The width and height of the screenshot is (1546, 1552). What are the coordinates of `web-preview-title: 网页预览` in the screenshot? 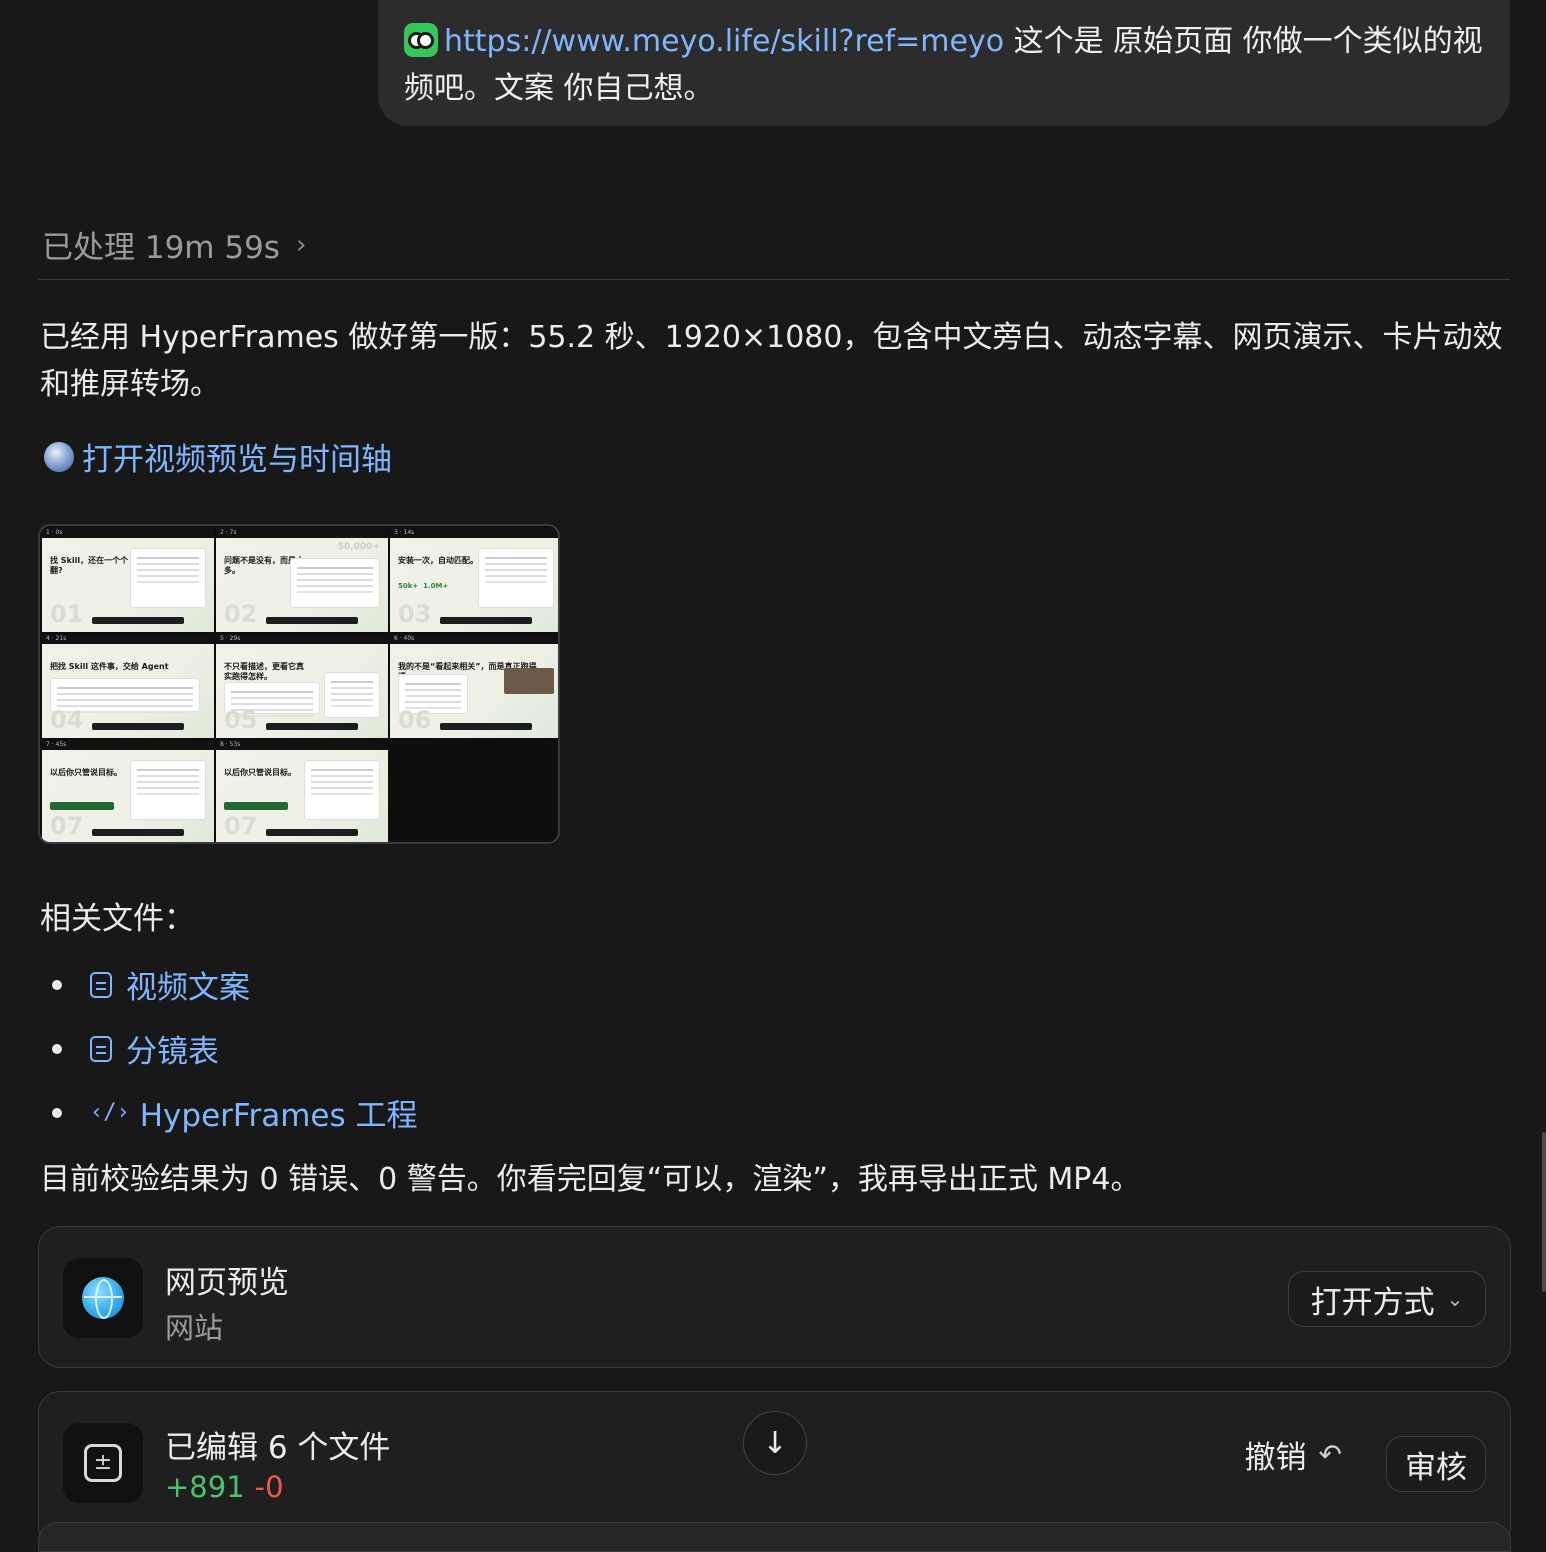 It's located at (227, 1283).